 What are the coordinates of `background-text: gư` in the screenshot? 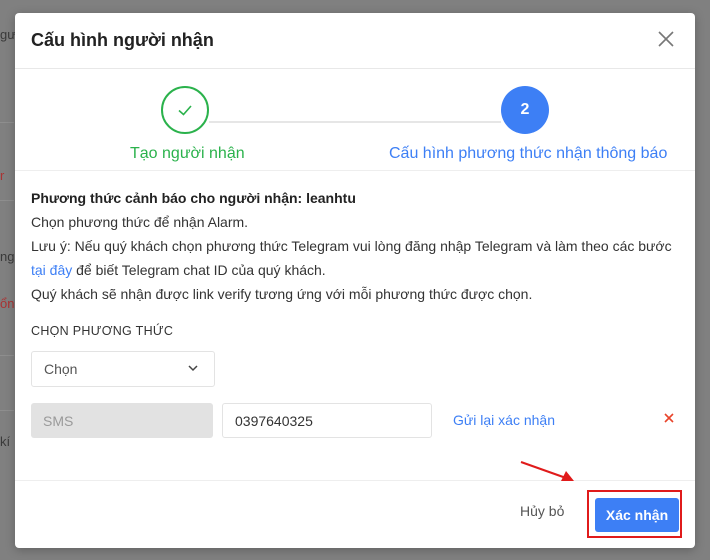 It's located at (8, 34).